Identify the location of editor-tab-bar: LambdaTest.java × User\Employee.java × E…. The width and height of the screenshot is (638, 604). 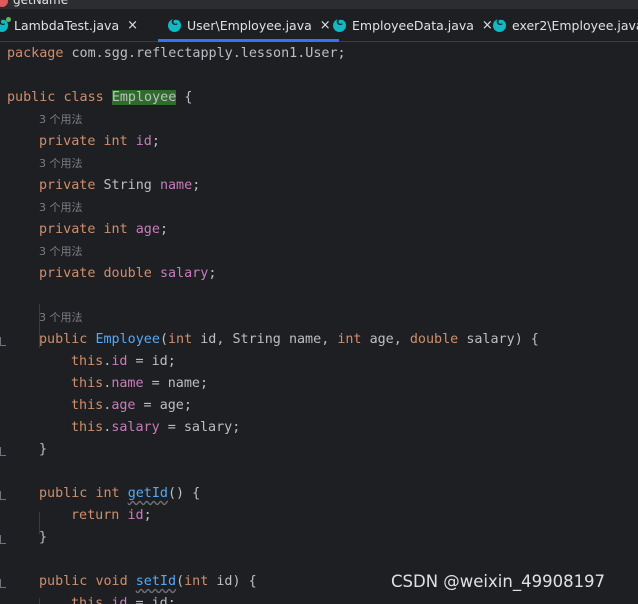
(319, 25).